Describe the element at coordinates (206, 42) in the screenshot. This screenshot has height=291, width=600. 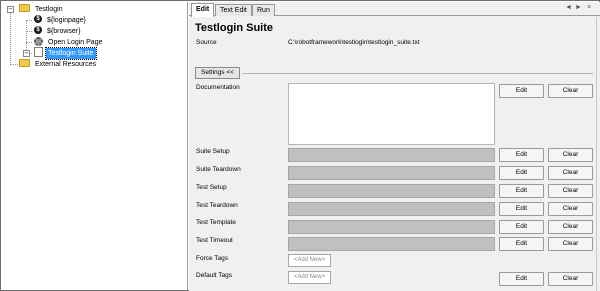
I see `source-label: Source` at that location.